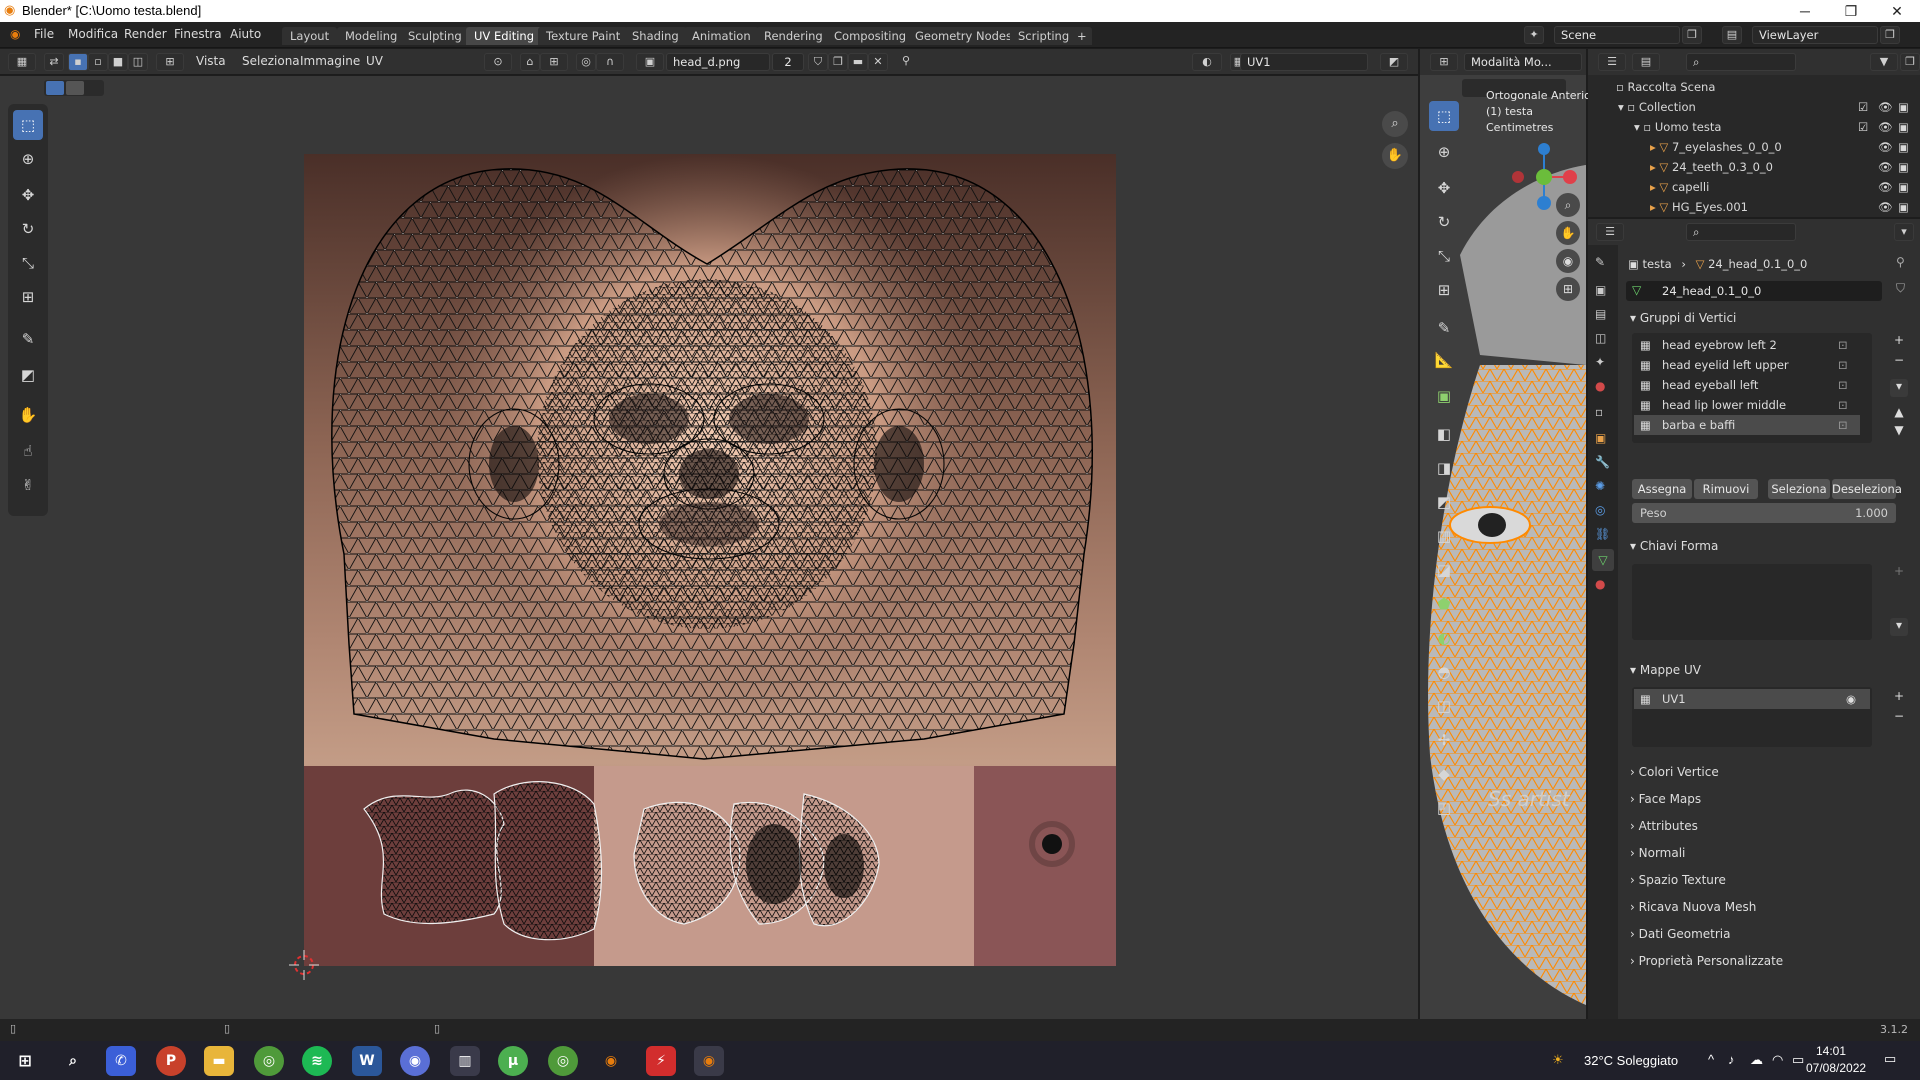  Describe the element at coordinates (317, 1061) in the screenshot. I see `spotify-icon: ≋` at that location.